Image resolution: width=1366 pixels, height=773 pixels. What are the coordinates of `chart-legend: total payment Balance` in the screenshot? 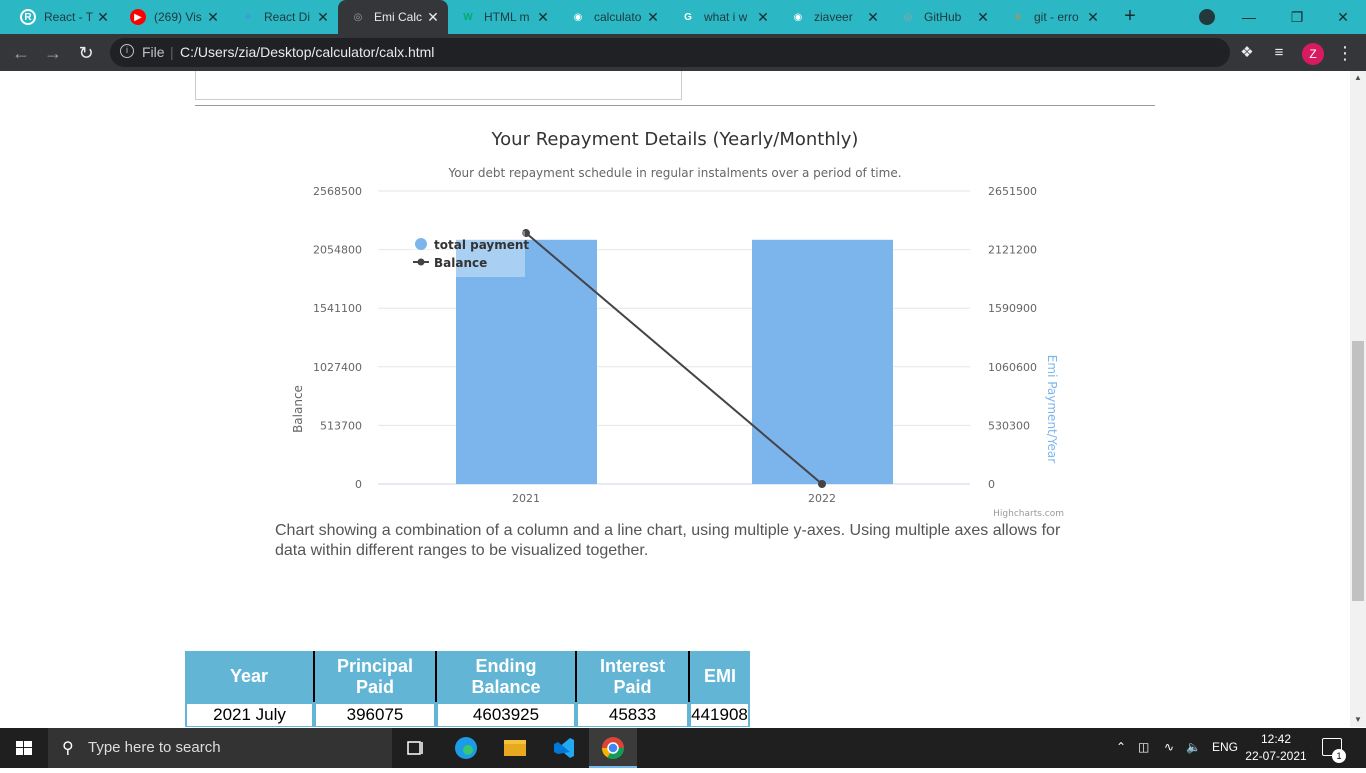 It's located at (469, 254).